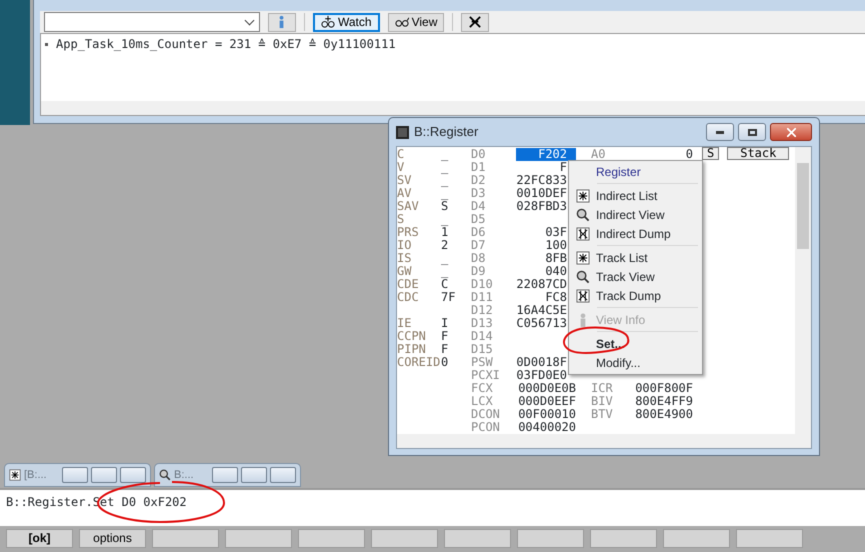 This screenshot has width=865, height=552. Describe the element at coordinates (542, 323) in the screenshot. I see `register-value: C056713` at that location.